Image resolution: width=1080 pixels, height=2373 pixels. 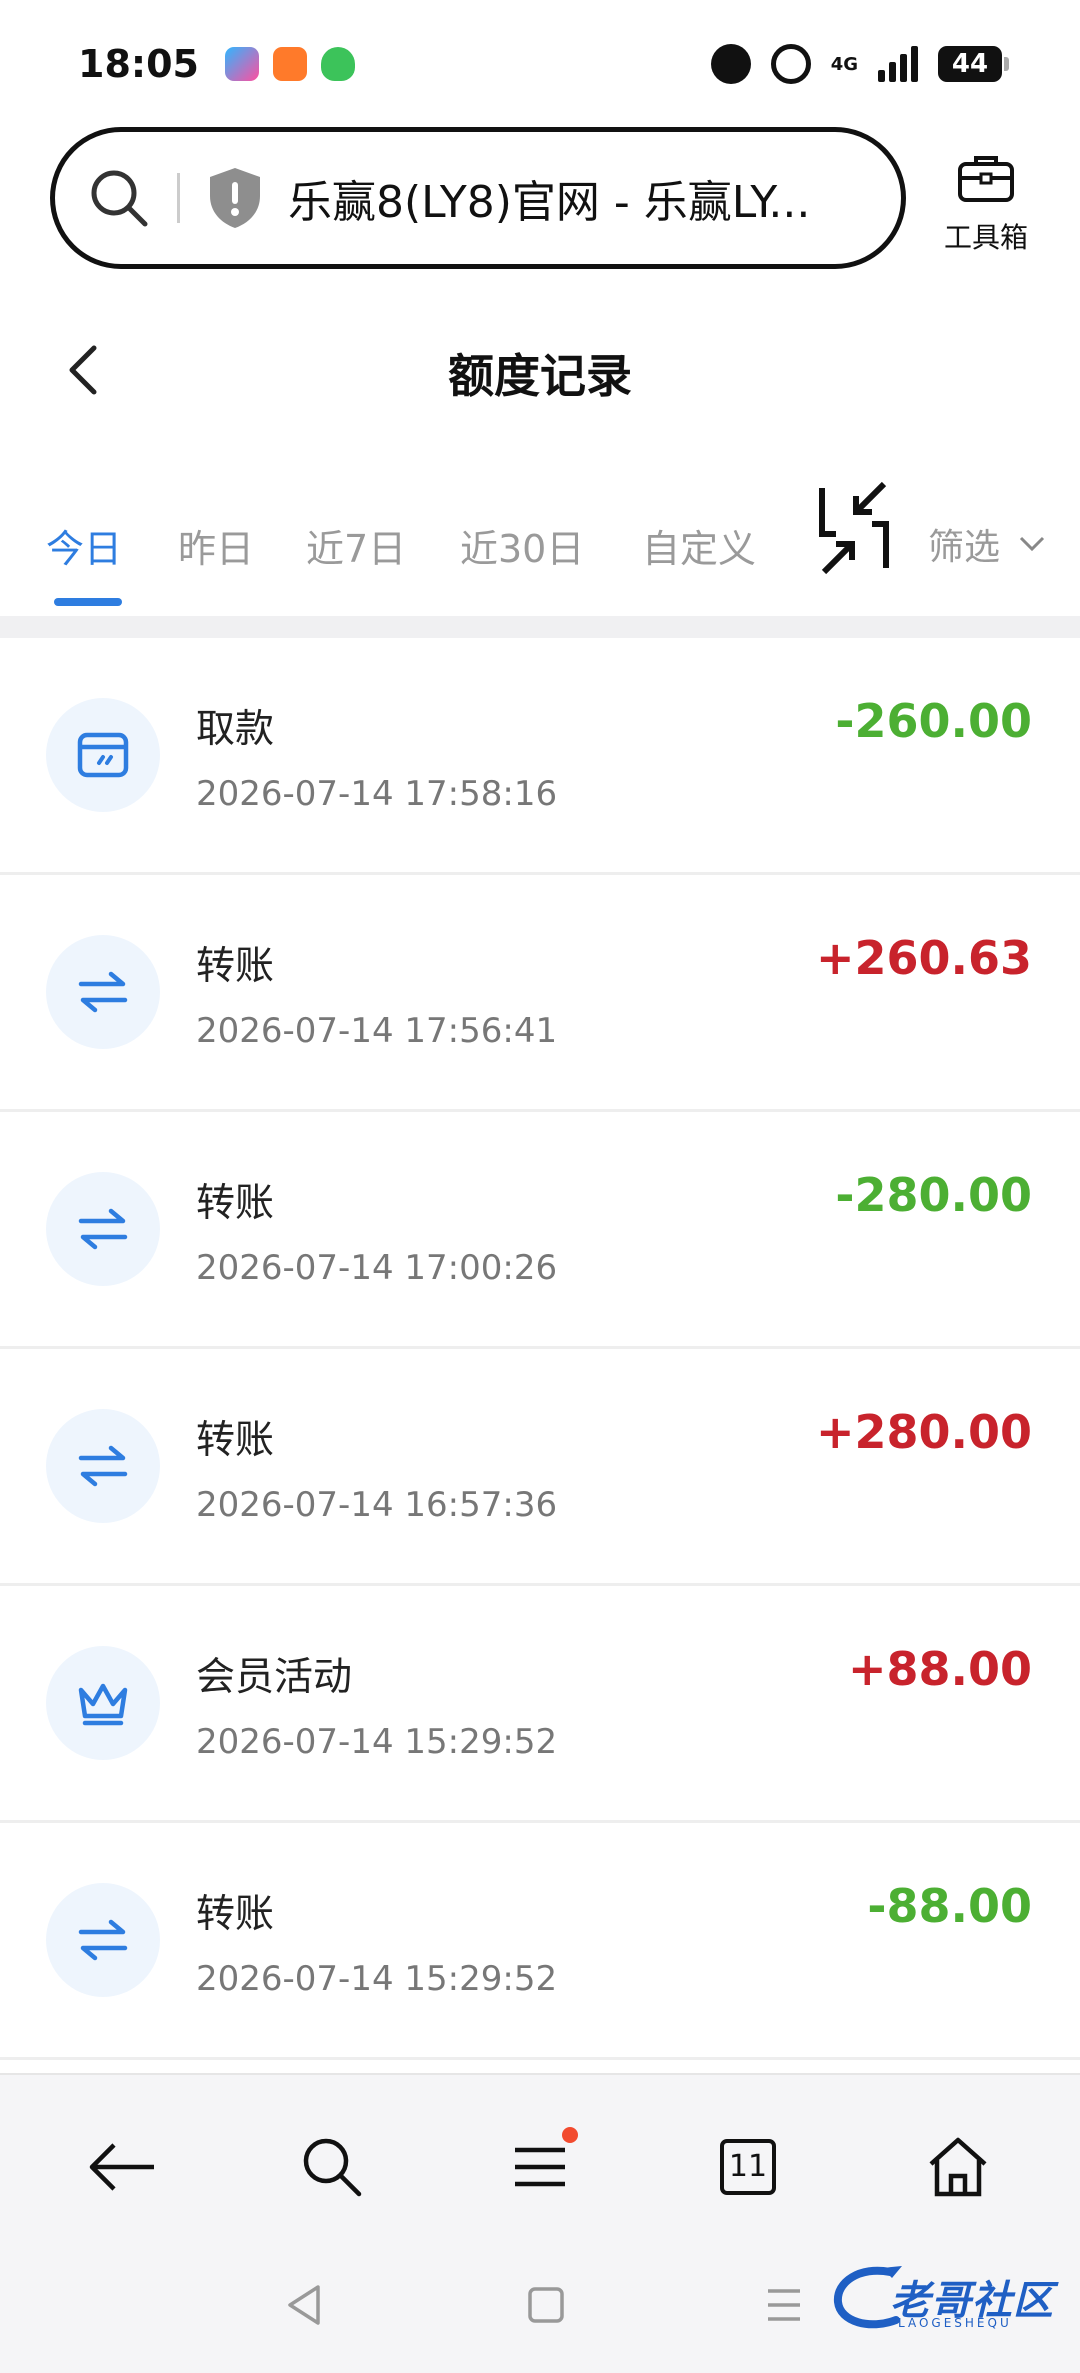 I want to click on nav-recents-button, so click(x=784, y=2307).